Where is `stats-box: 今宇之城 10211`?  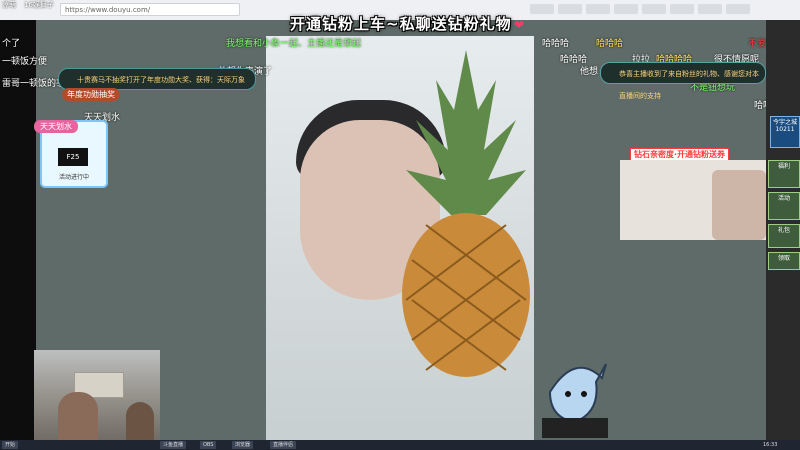 stats-box: 今宇之城 10211 is located at coordinates (785, 132).